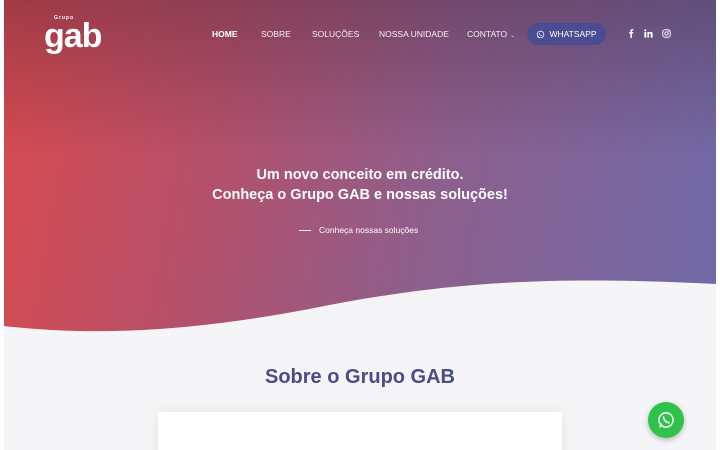  What do you see at coordinates (414, 34) in the screenshot?
I see `nav-item-nossa-unidade: NOSSA UNIDADE` at bounding box center [414, 34].